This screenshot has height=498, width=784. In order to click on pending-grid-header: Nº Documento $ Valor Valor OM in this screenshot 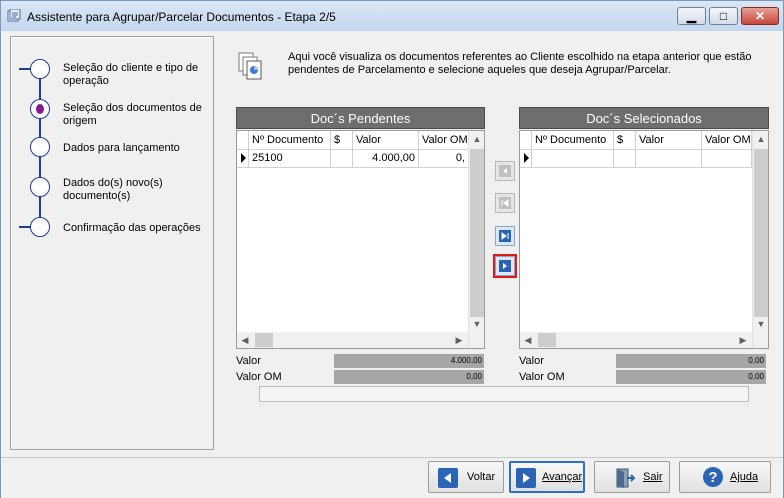, I will do `click(360, 140)`.